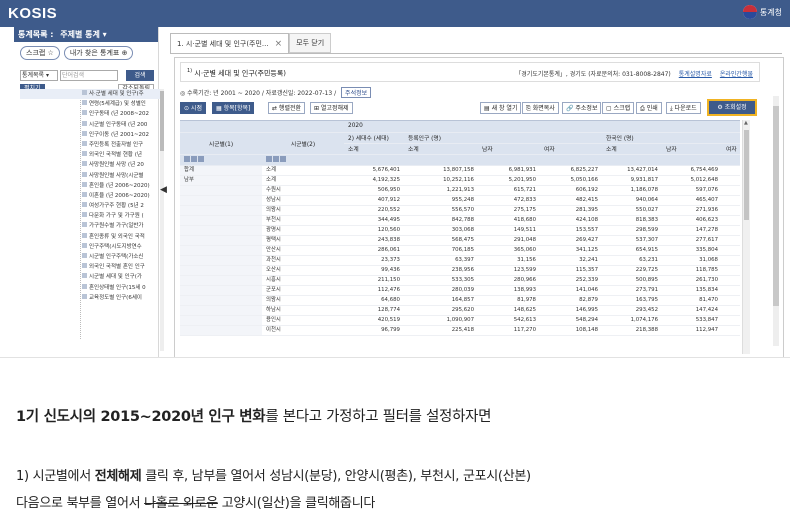 The width and height of the screenshot is (790, 520). What do you see at coordinates (649, 108) in the screenshot?
I see `print-button: ⎙ 인쇄` at bounding box center [649, 108].